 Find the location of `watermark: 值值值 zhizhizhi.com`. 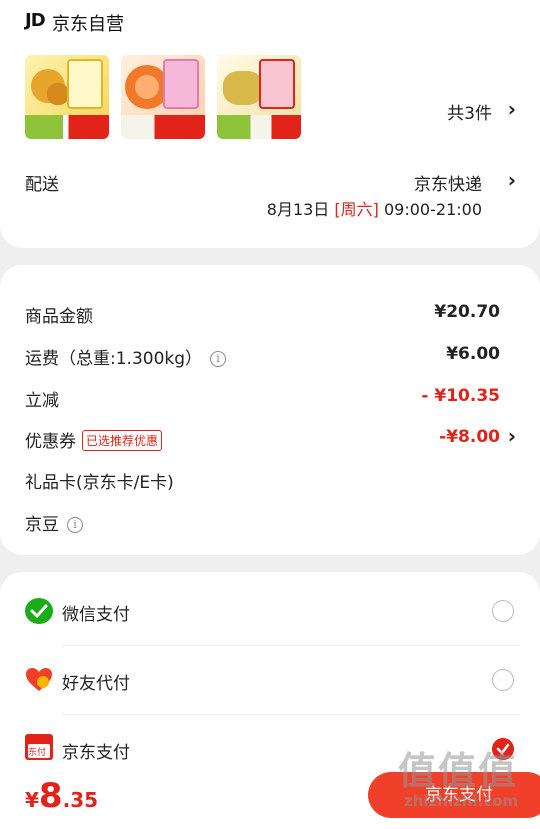

watermark: 值值值 zhizhizhi.com is located at coordinates (463, 784).